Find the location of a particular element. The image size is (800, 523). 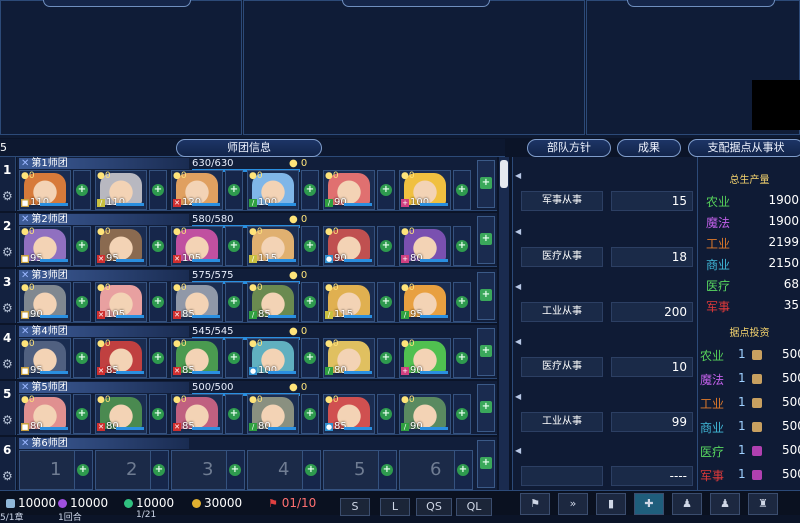

unit-card: ●0■110 is located at coordinates (45, 190).